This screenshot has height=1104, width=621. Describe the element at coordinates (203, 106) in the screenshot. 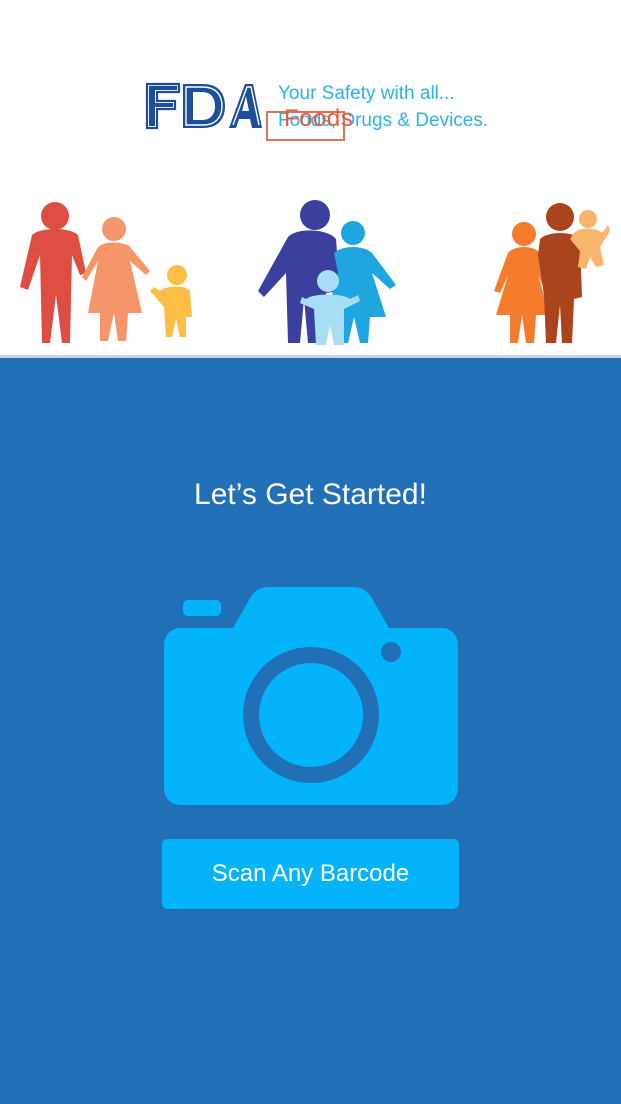

I see `fda-logo` at that location.